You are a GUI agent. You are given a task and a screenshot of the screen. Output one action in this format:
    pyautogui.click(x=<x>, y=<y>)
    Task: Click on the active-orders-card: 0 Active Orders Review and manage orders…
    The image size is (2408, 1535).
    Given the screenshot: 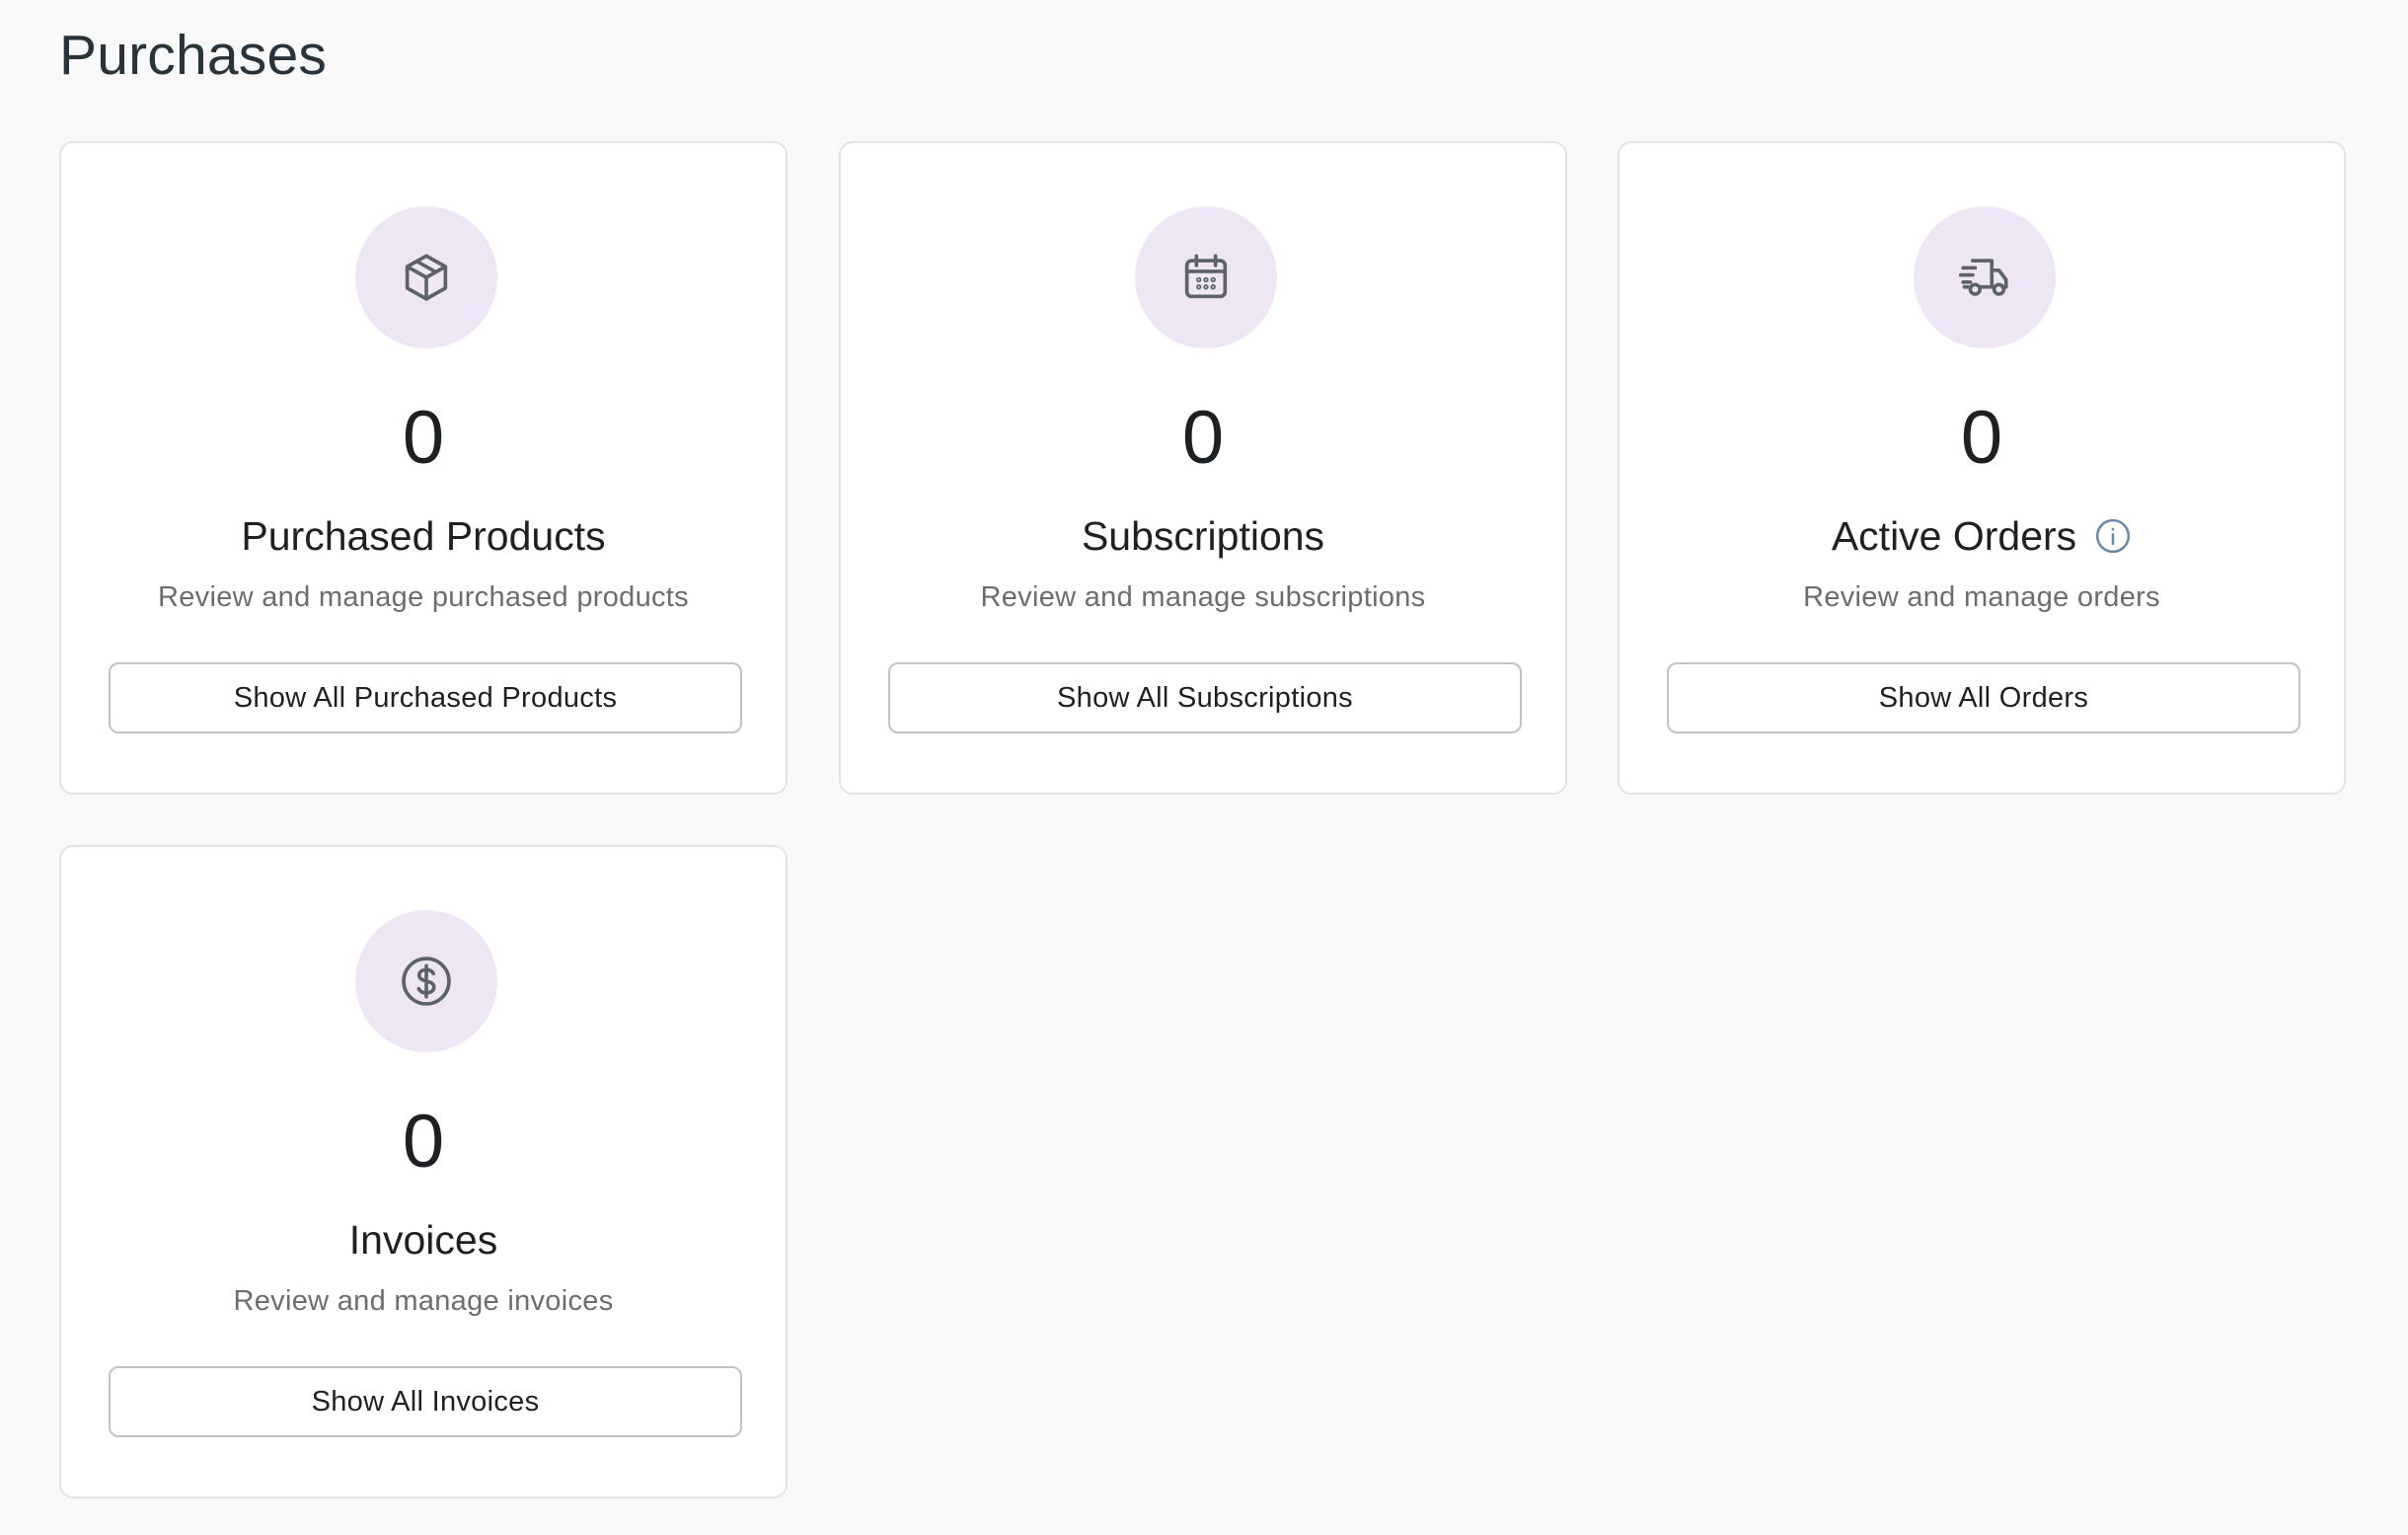 What is the action you would take?
    pyautogui.click(x=1982, y=468)
    